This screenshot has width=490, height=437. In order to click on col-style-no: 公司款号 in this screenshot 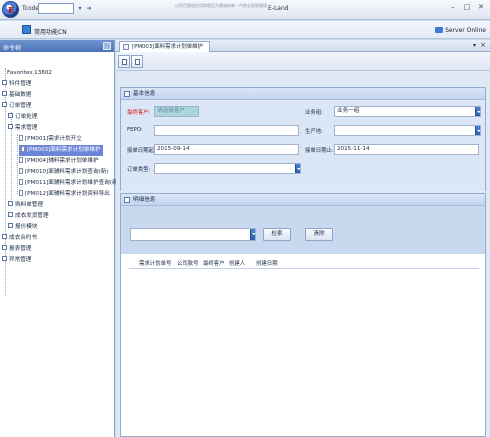, I will do `click(188, 263)`.